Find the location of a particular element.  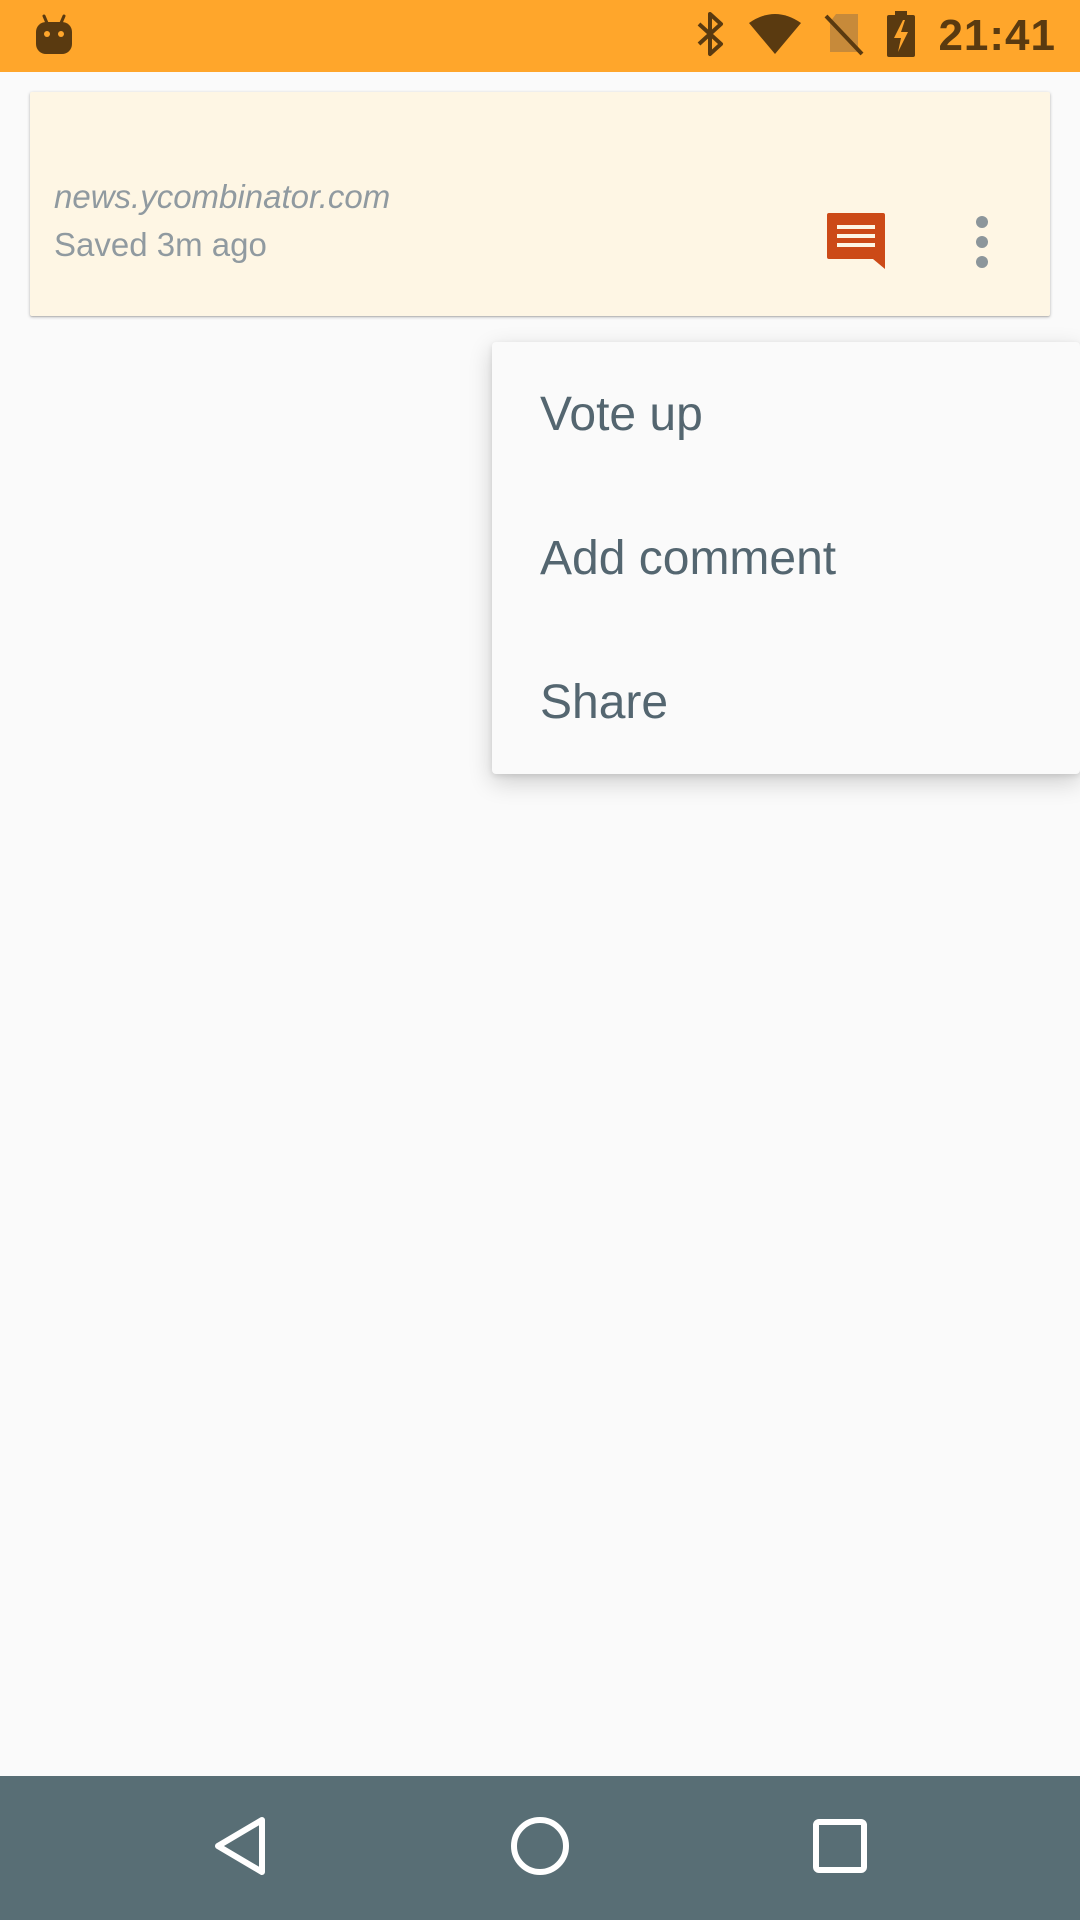

overflow-menu-button is located at coordinates (982, 244).